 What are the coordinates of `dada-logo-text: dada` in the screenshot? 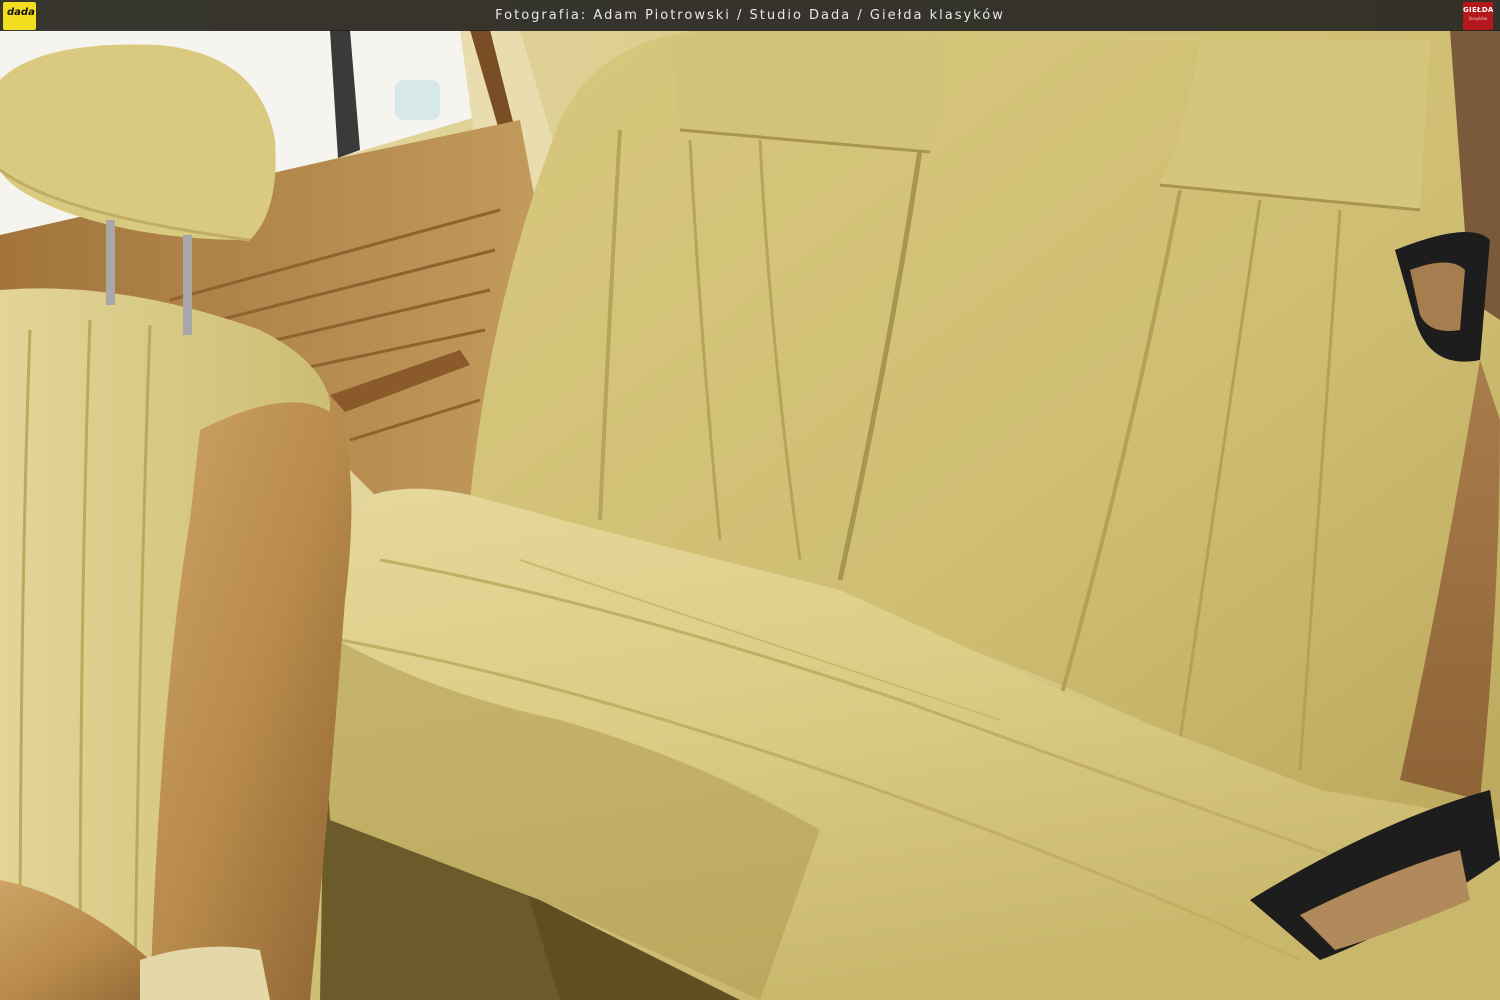 It's located at (21, 12).